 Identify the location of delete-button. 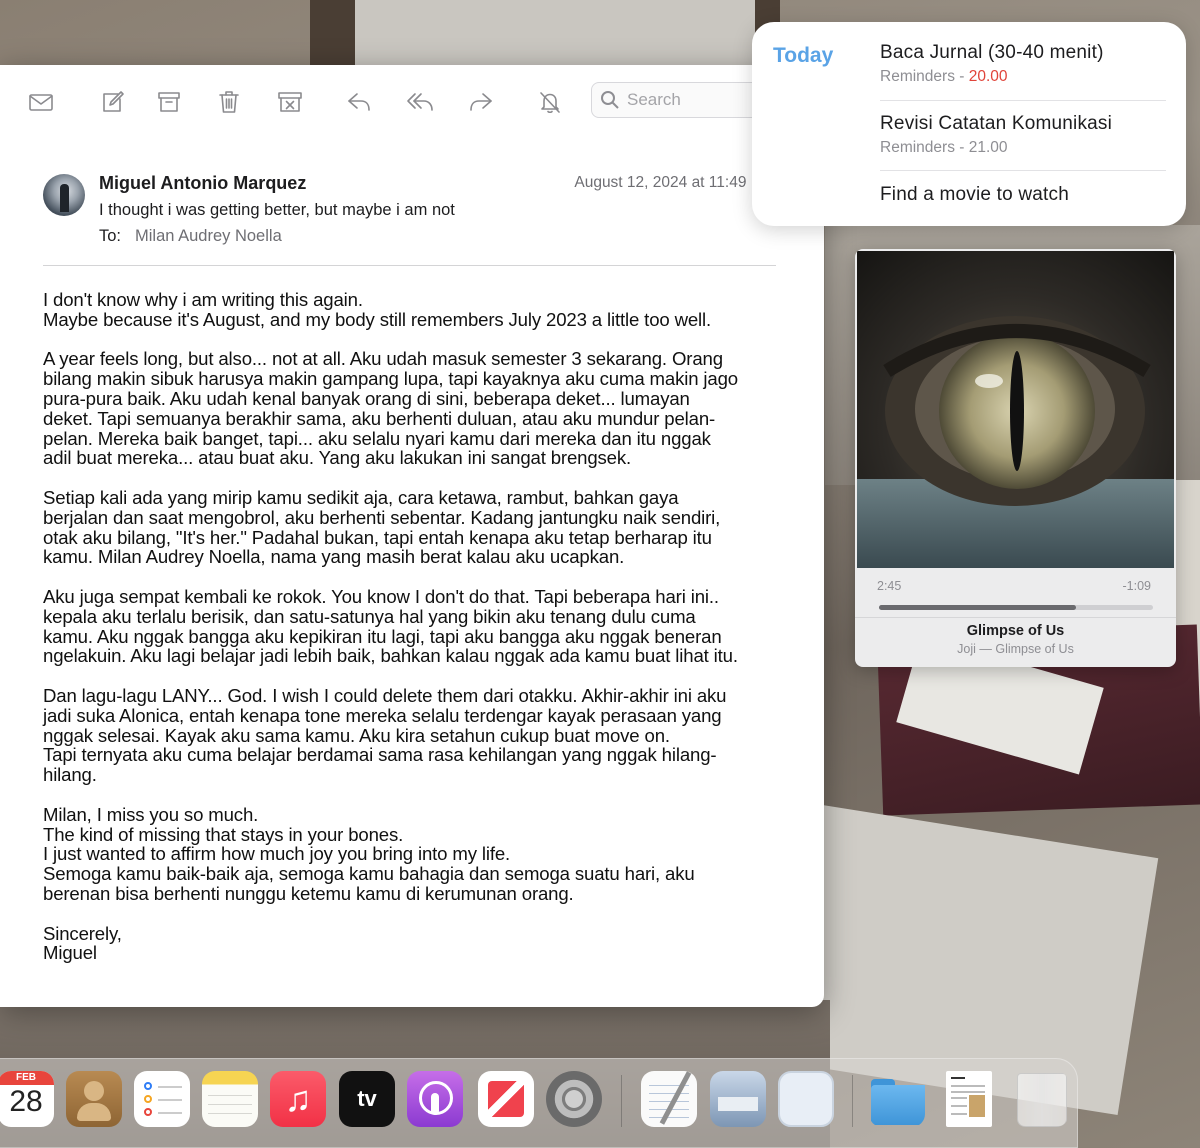
(229, 102).